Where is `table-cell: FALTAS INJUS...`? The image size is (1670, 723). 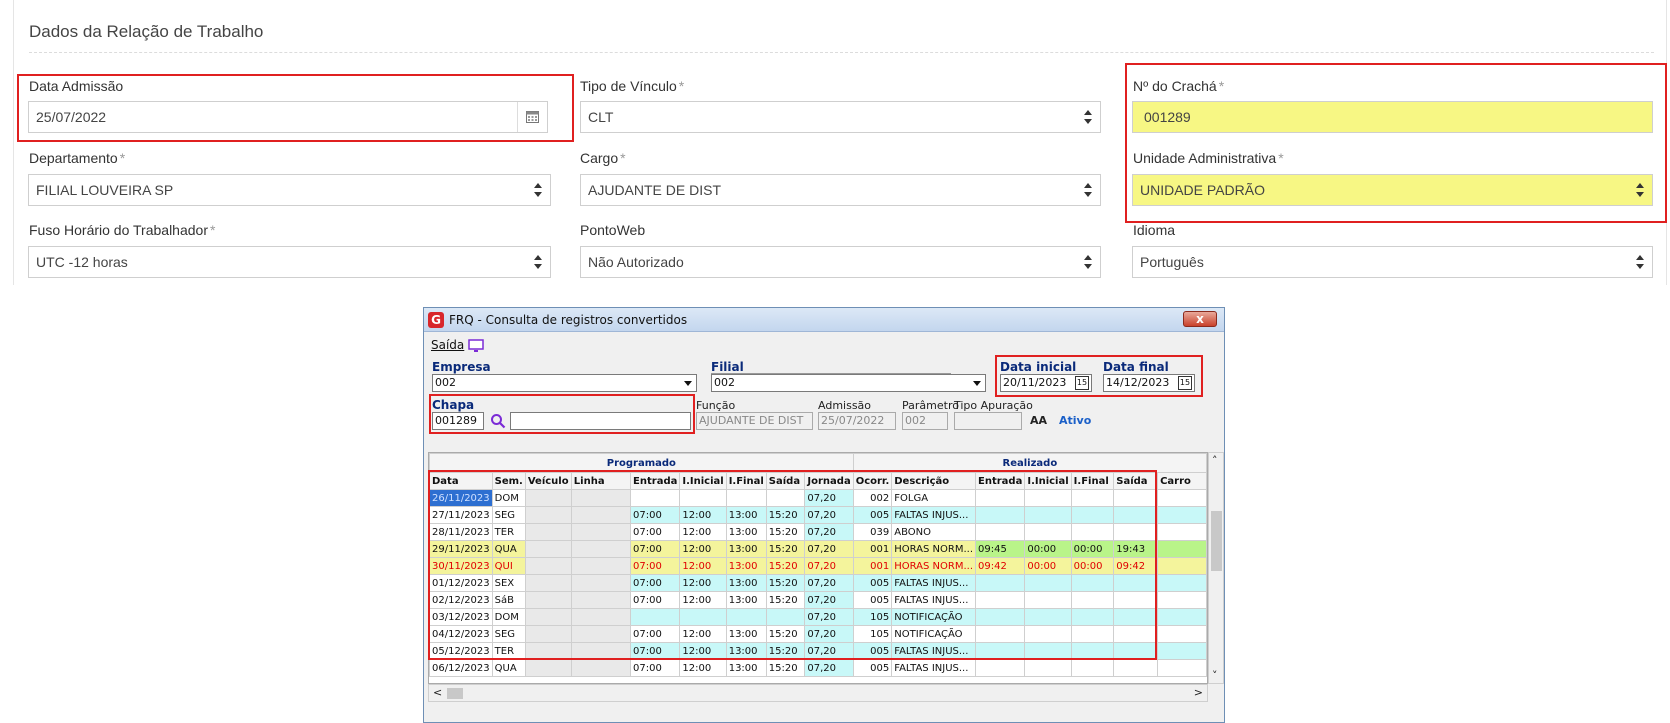
table-cell: FALTAS INJUS... is located at coordinates (934, 600).